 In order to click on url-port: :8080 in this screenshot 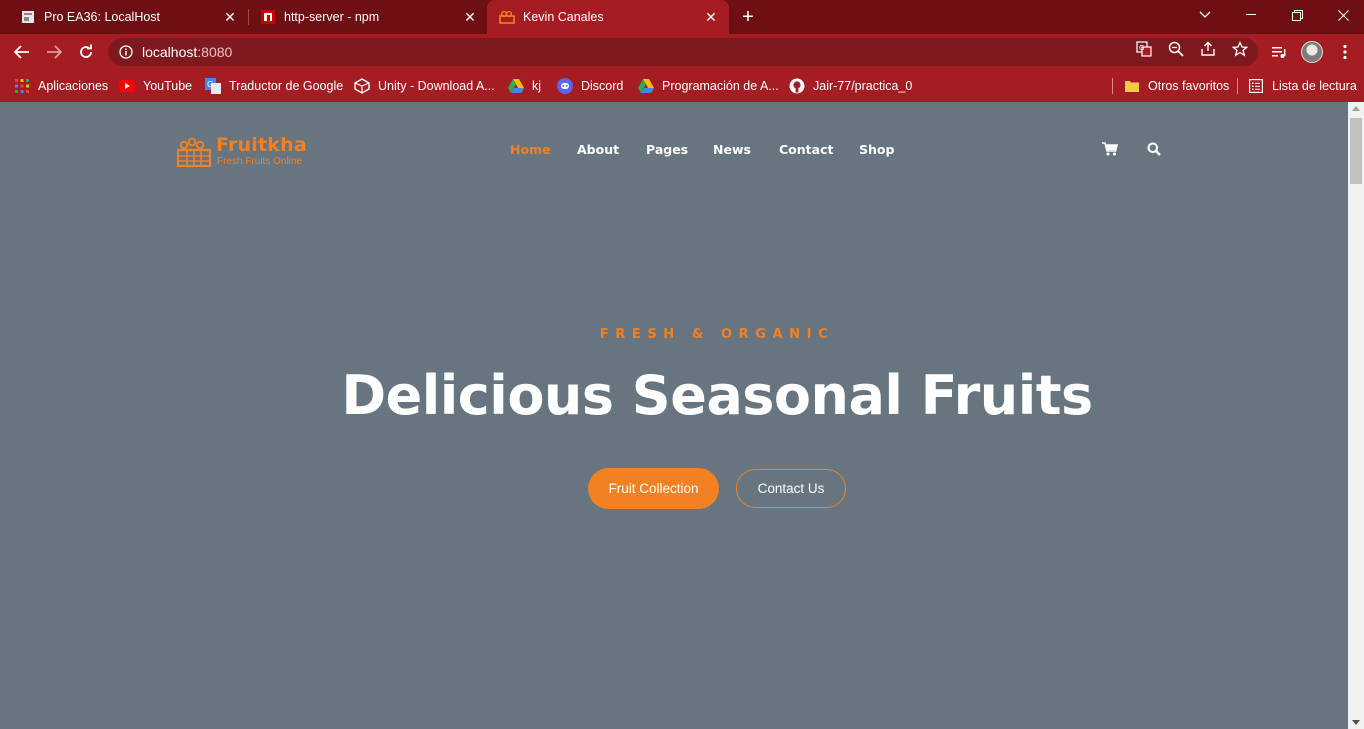, I will do `click(215, 52)`.